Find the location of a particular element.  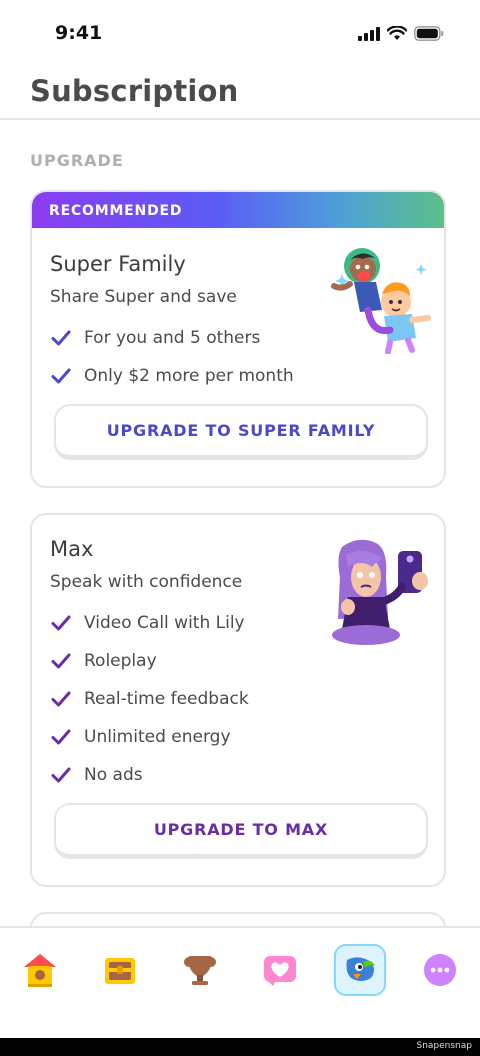

family-characters-illustration is located at coordinates (381, 301).